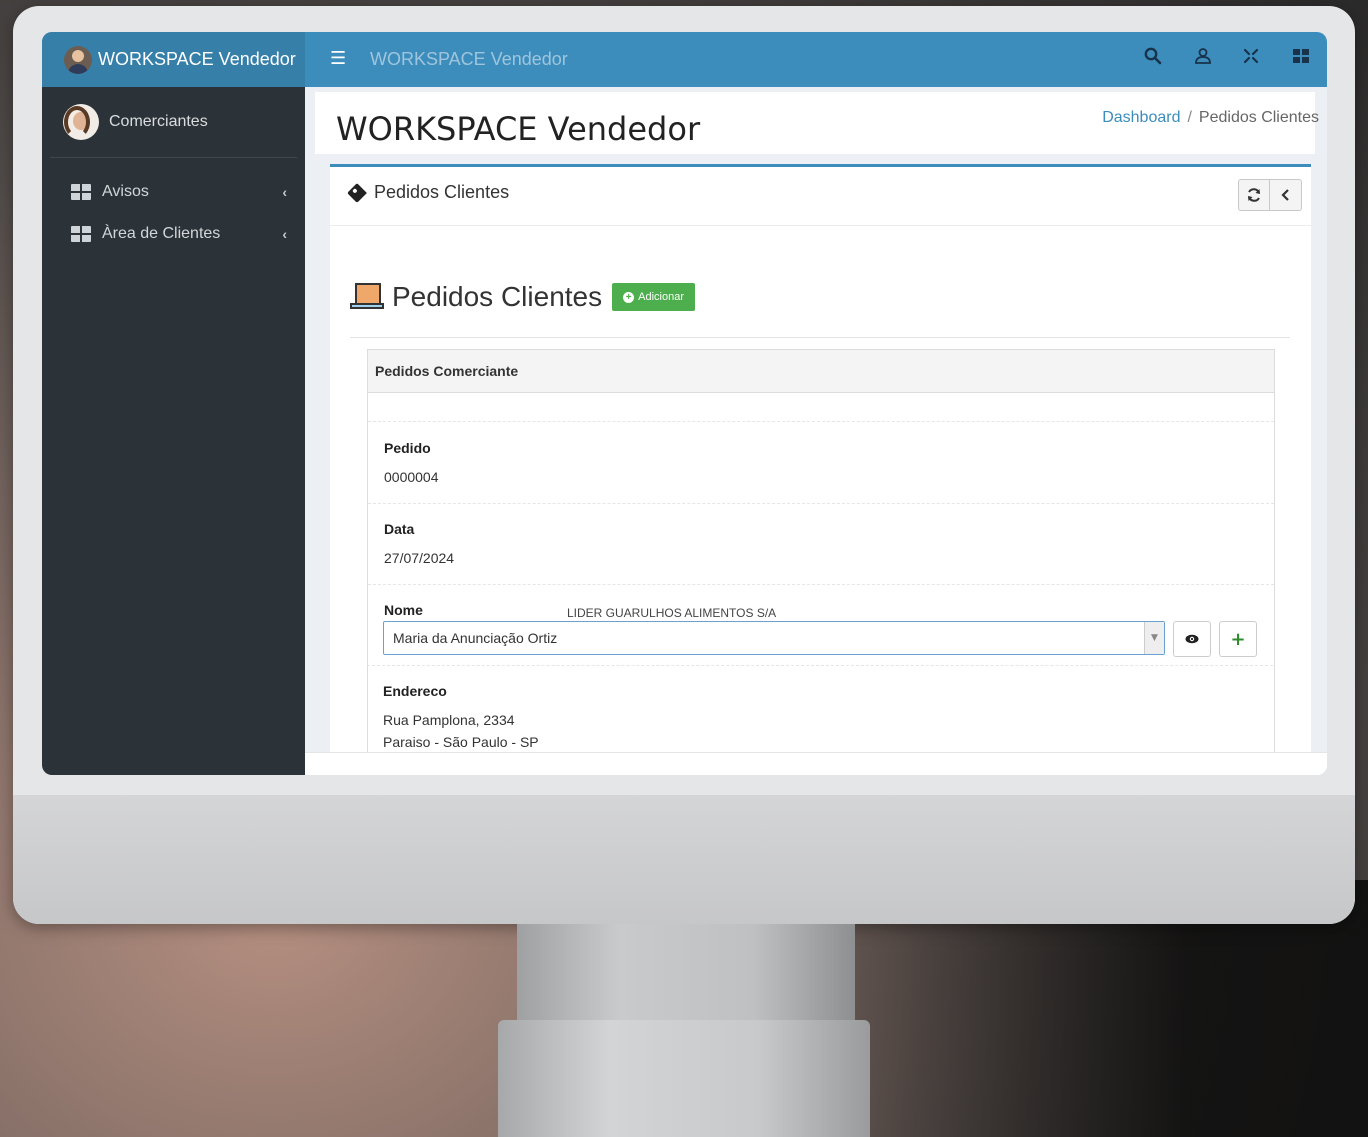  What do you see at coordinates (338, 58) in the screenshot?
I see `menu-toggle-icon: ☰` at bounding box center [338, 58].